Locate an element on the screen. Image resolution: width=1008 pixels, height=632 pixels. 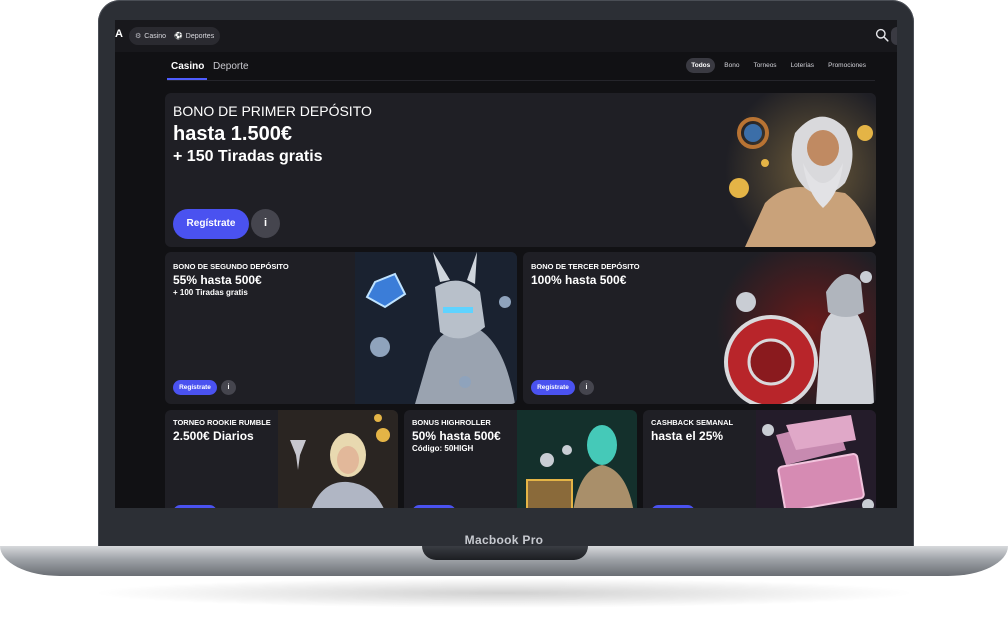
card-kicker: BONO DE TERCER DEPÓSITO is located at coordinates (585, 266).